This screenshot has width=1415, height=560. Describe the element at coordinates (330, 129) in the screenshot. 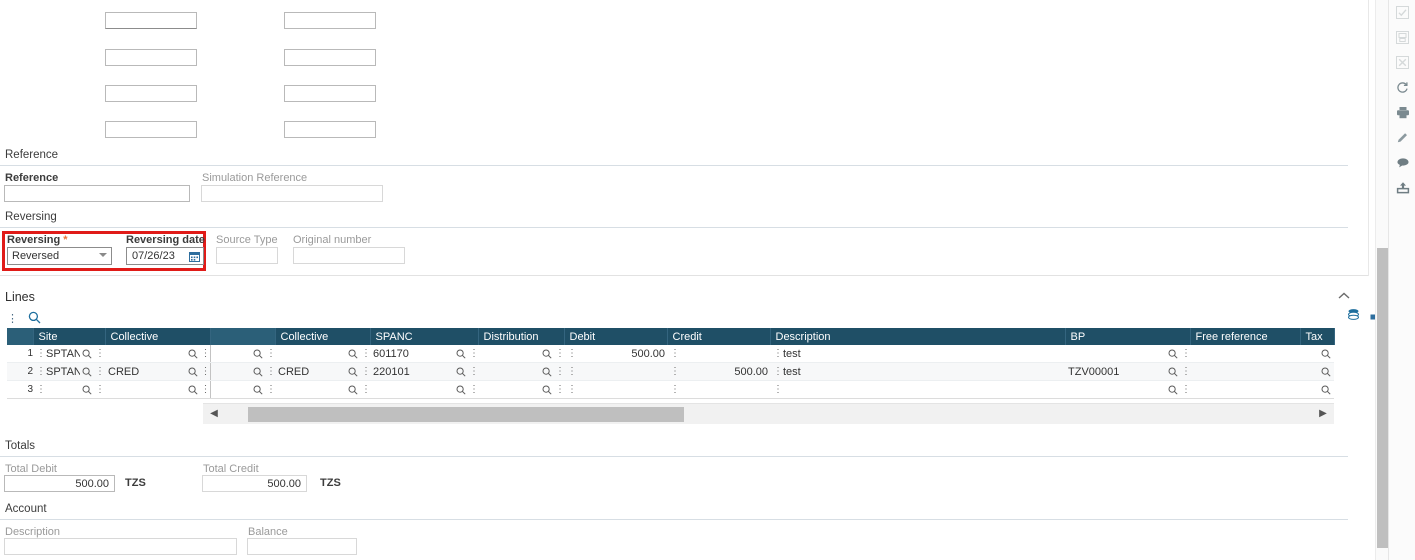

I see `top-field-b4` at that location.